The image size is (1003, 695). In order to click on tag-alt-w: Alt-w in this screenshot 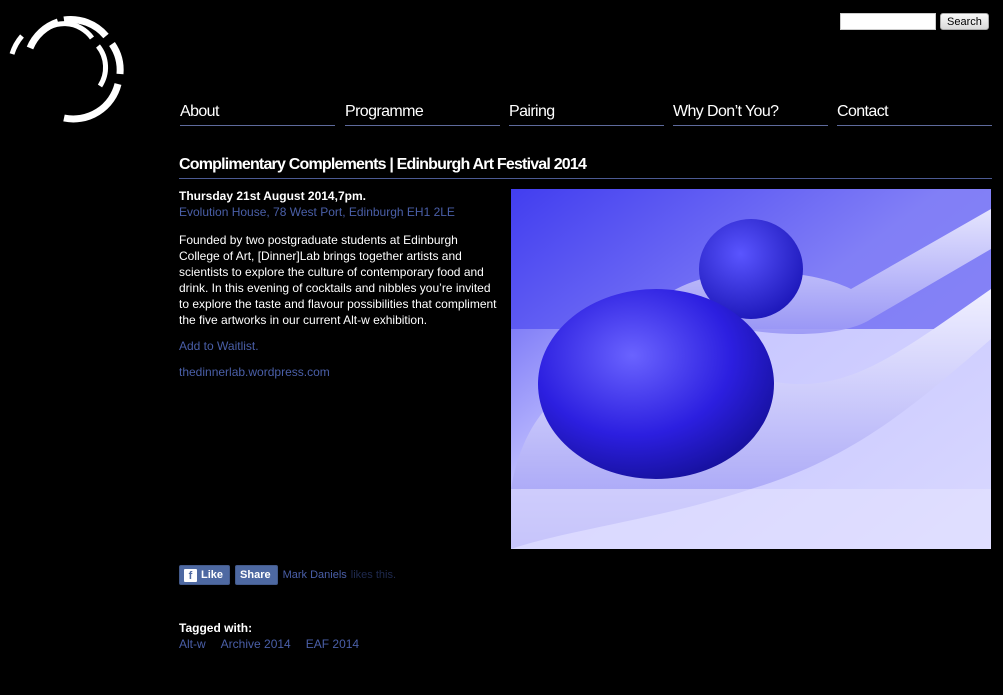, I will do `click(192, 644)`.